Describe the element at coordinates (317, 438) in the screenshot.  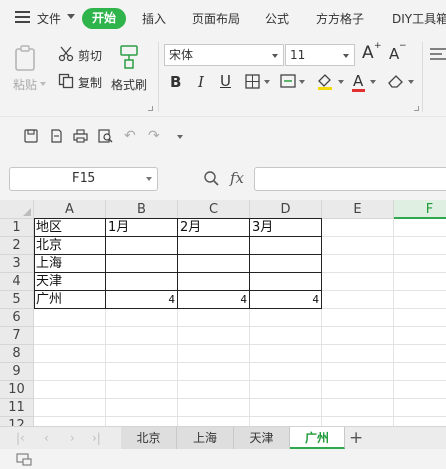
I see `sheet-tab-guangzhou: 广州` at that location.